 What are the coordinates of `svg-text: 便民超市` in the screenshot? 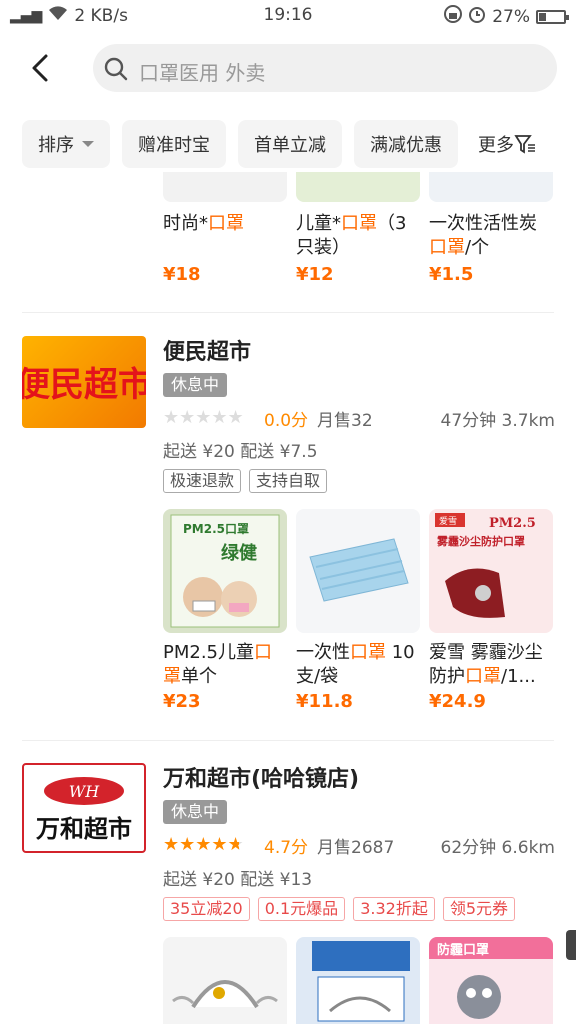 It's located at (84, 385).